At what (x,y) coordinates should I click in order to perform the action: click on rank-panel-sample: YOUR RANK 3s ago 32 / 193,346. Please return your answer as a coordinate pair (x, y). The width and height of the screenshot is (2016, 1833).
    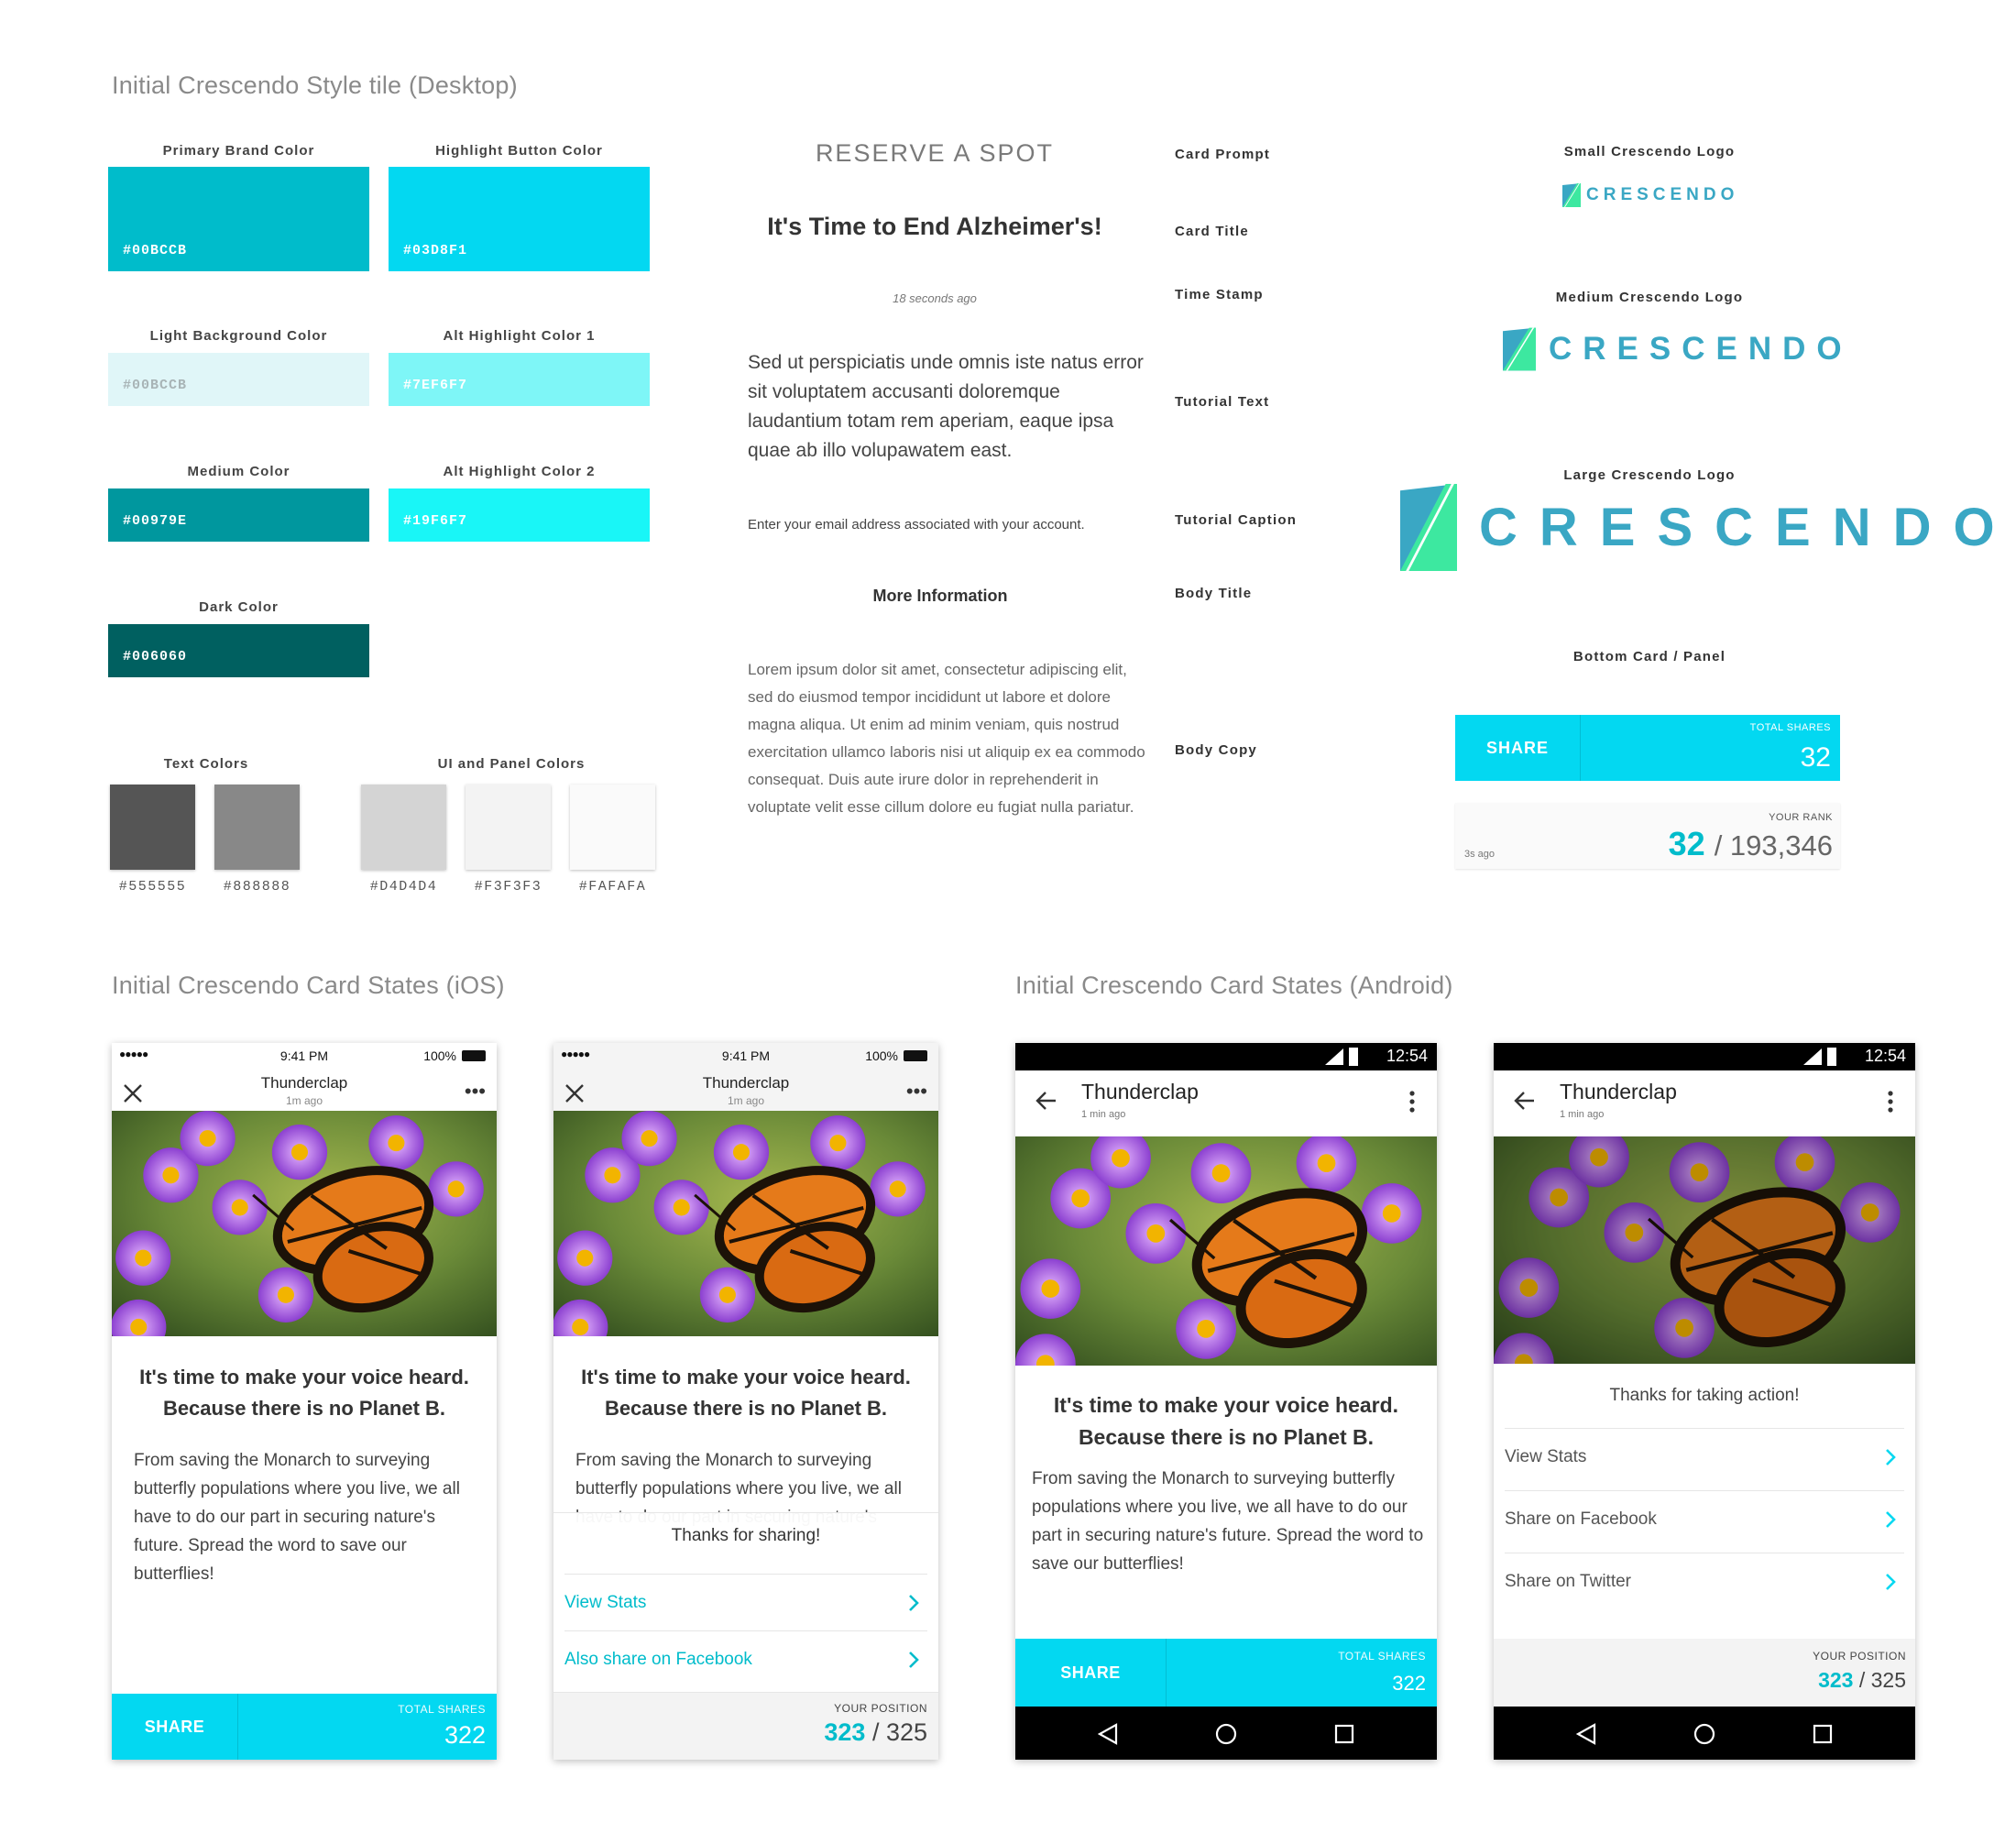
    Looking at the image, I should click on (1647, 836).